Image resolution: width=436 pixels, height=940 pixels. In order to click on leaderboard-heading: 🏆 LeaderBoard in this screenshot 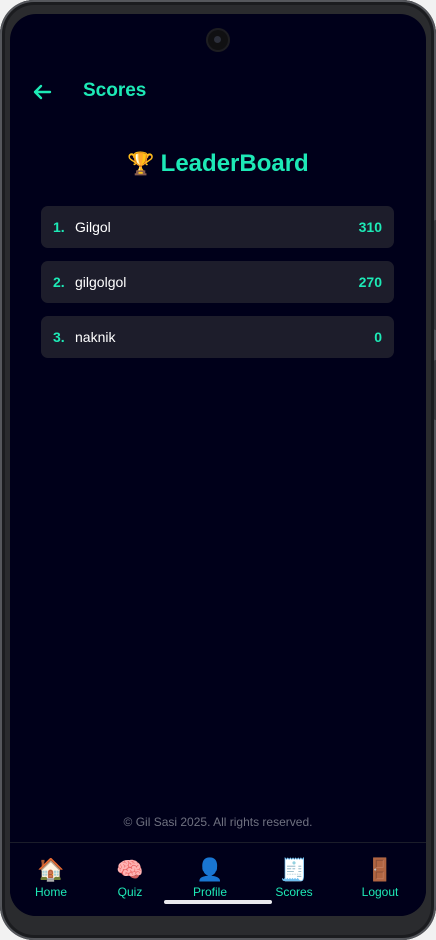, I will do `click(218, 164)`.